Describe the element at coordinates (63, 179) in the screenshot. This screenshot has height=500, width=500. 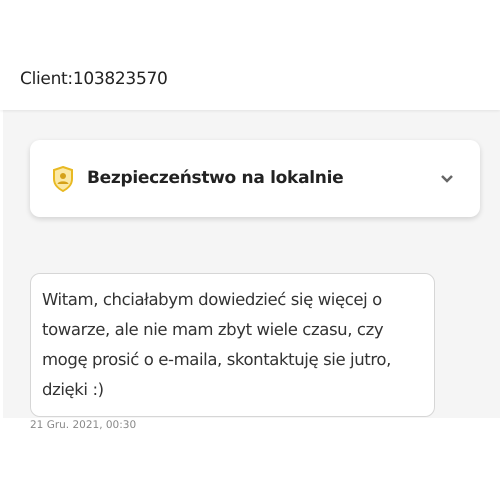
I see `shield-person-icon` at that location.